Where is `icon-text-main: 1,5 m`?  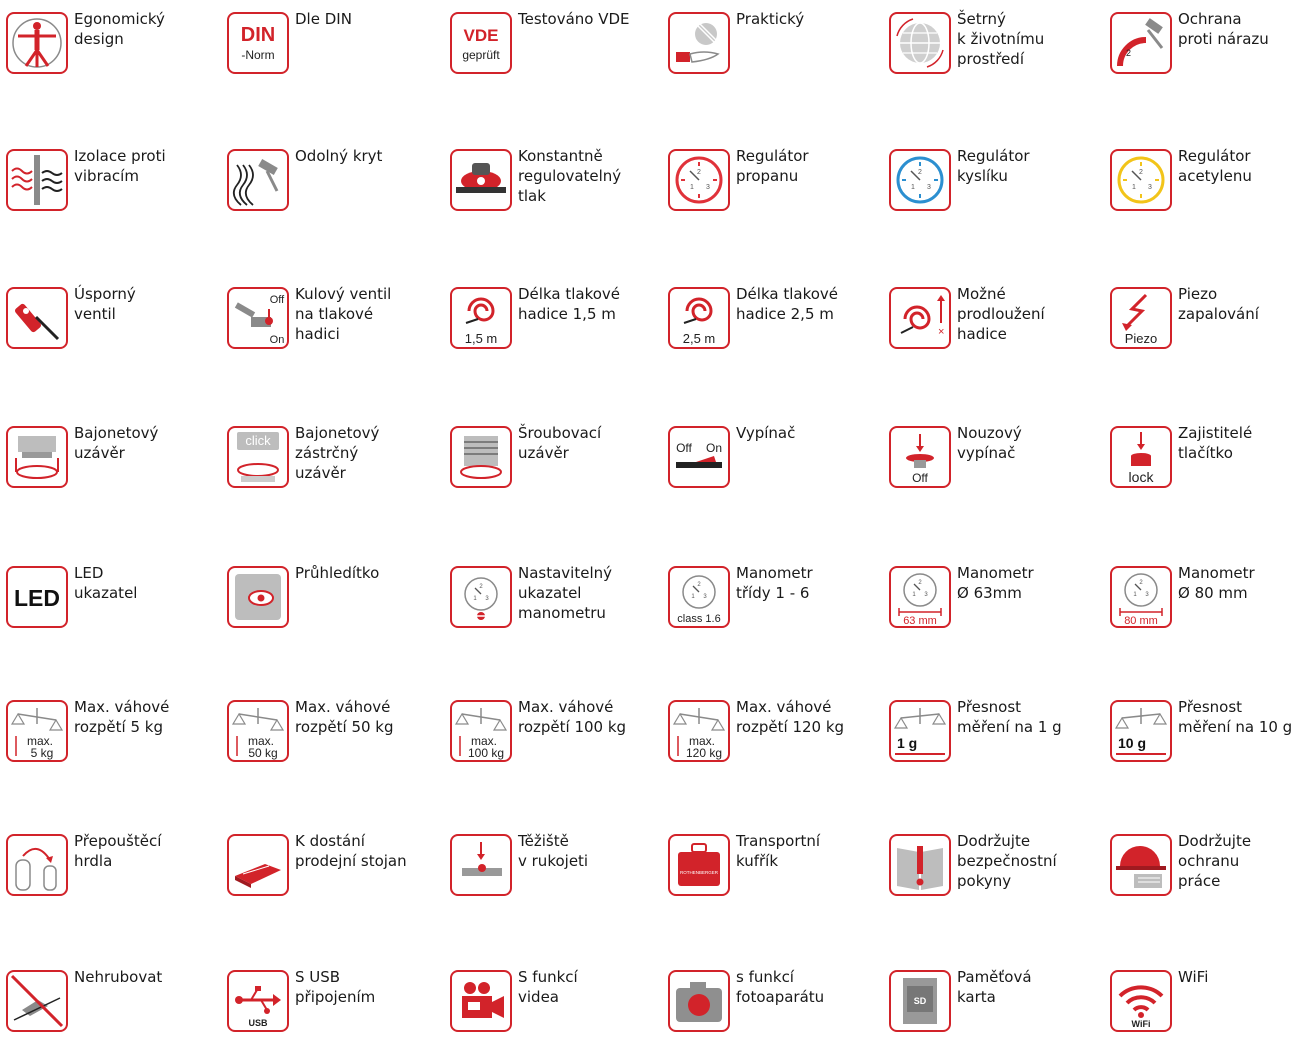 icon-text-main: 1,5 m is located at coordinates (481, 338).